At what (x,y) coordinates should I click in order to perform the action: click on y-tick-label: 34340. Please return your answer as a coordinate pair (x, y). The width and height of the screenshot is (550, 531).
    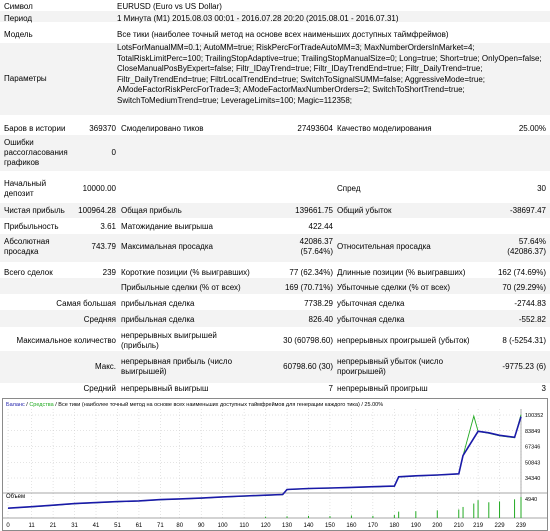
    Looking at the image, I should click on (532, 479).